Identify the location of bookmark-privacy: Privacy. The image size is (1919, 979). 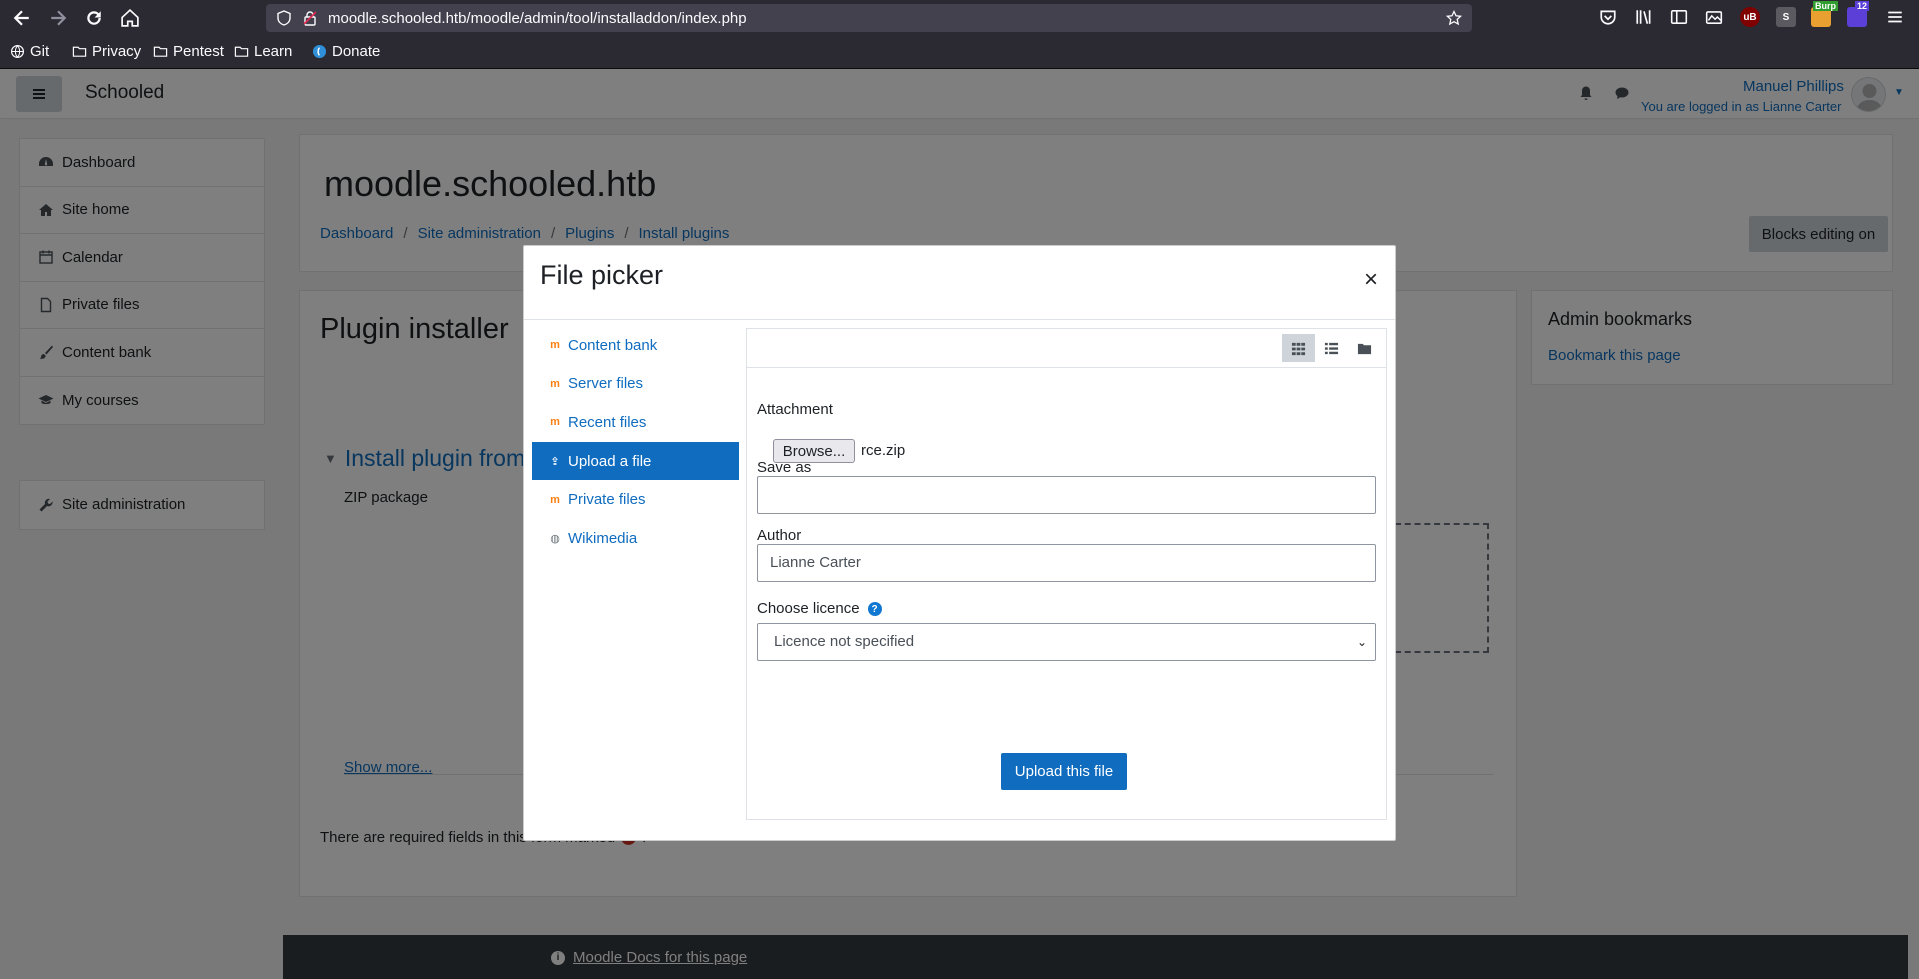
(106, 51).